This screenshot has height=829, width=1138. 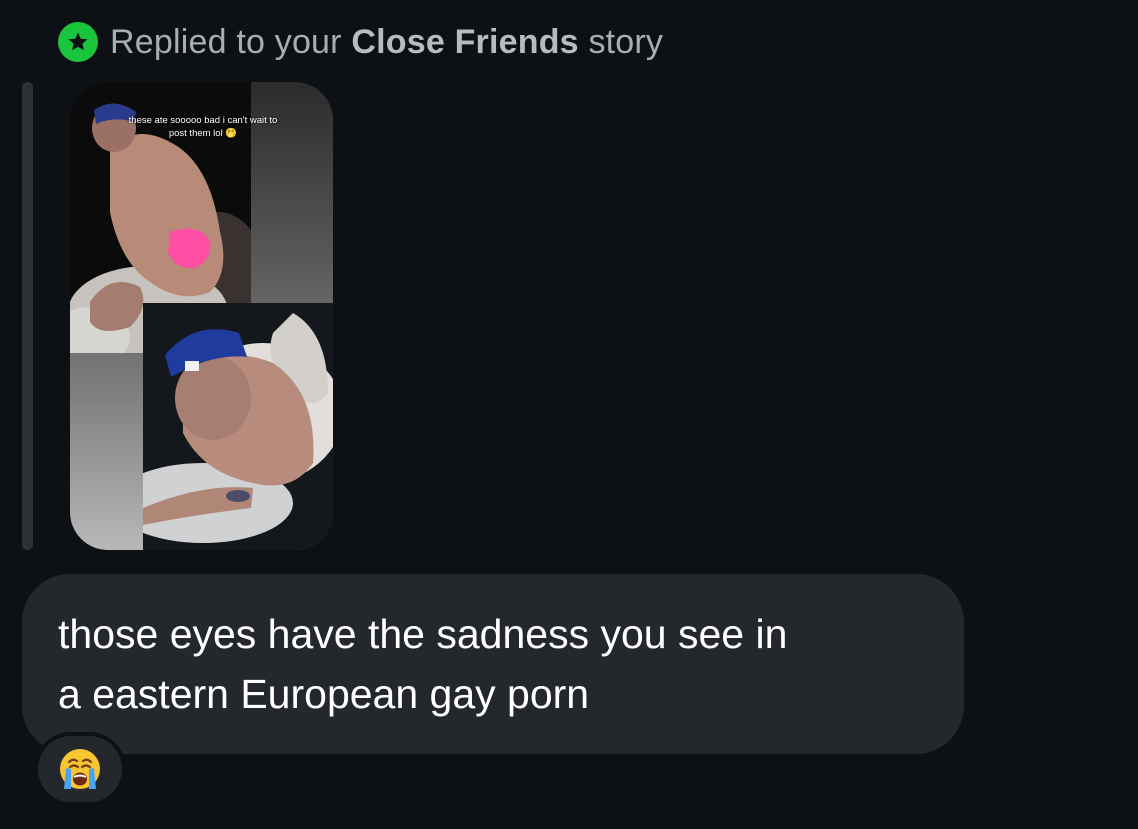 I want to click on loudly-crying-face-icon, so click(x=80, y=769).